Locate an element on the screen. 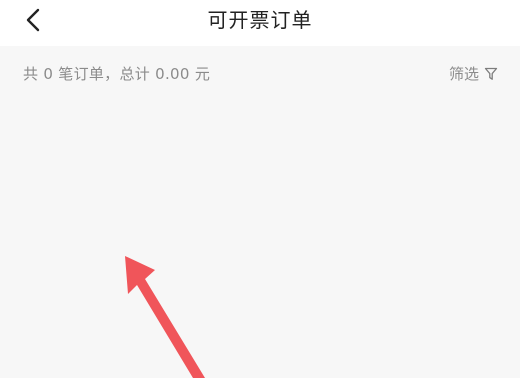  top-navigation-bar: 可开票订单 is located at coordinates (260, 23).